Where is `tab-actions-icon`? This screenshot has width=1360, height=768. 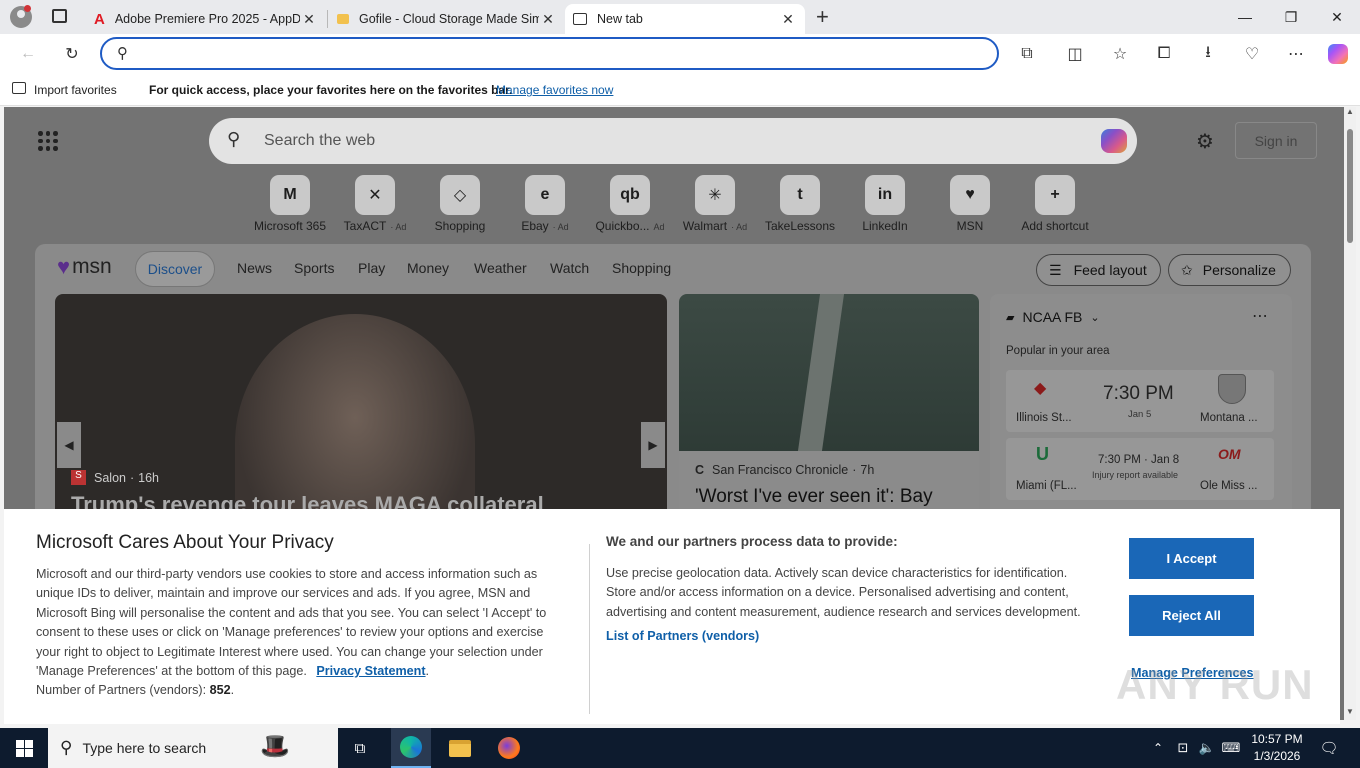
tab-actions-icon is located at coordinates (59, 16).